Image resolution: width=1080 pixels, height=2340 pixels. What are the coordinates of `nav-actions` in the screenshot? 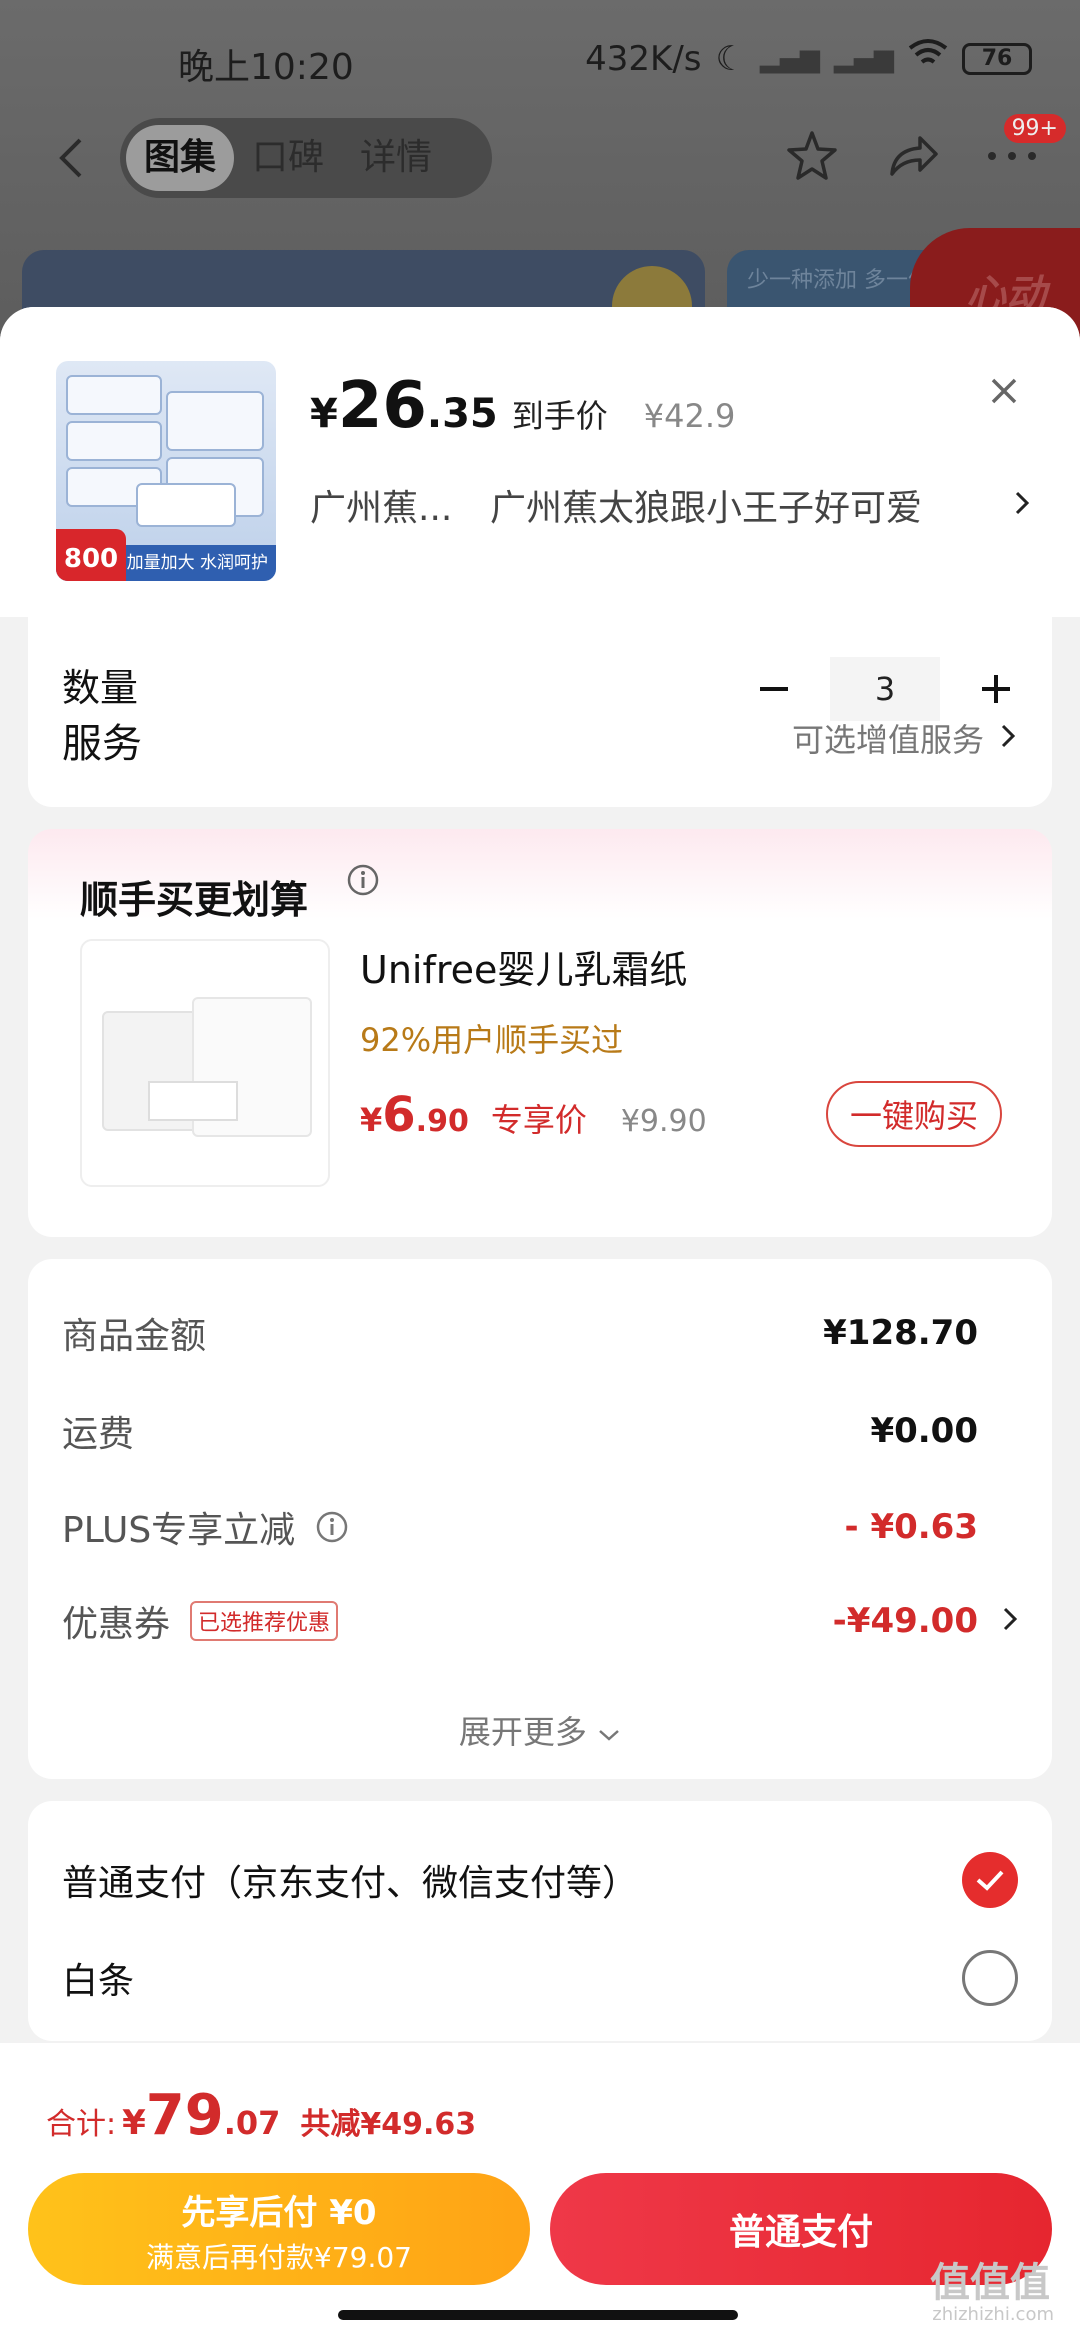 It's located at (912, 156).